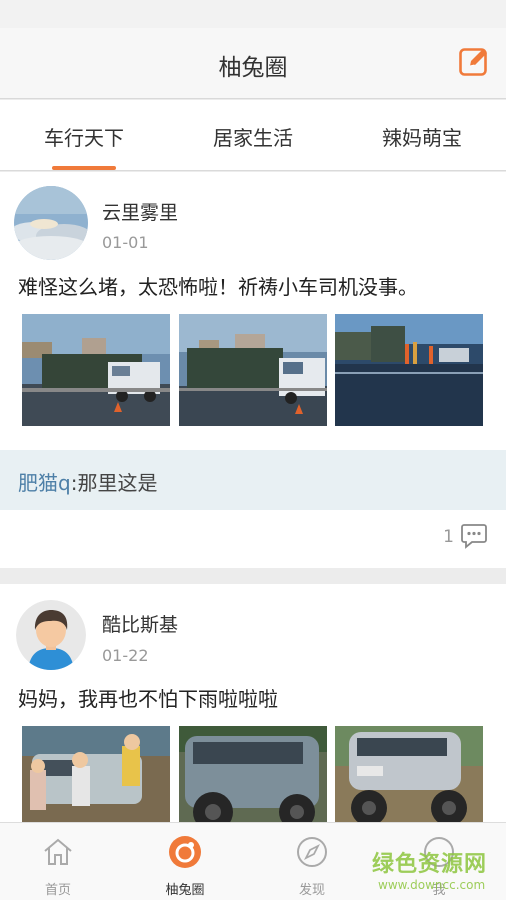 The image size is (506, 900). I want to click on status-bar, so click(253, 14).